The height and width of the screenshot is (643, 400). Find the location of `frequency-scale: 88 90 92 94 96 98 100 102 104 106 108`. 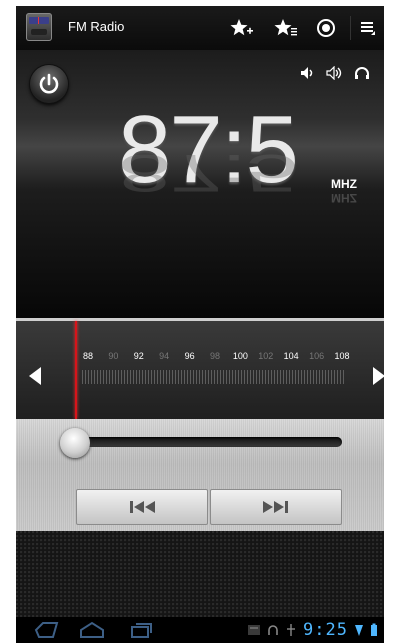

frequency-scale: 88 90 92 94 96 98 100 102 104 106 108 is located at coordinates (214, 358).